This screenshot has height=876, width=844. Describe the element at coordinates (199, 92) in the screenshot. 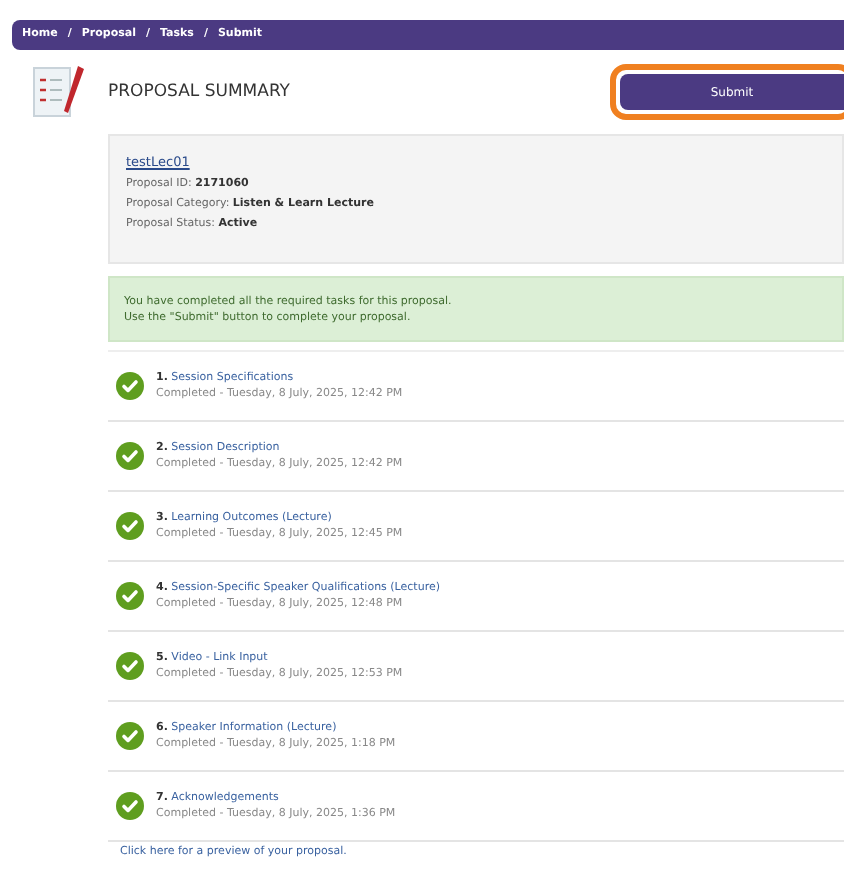

I see `page-title: PROPOSAL SUMMARY` at that location.